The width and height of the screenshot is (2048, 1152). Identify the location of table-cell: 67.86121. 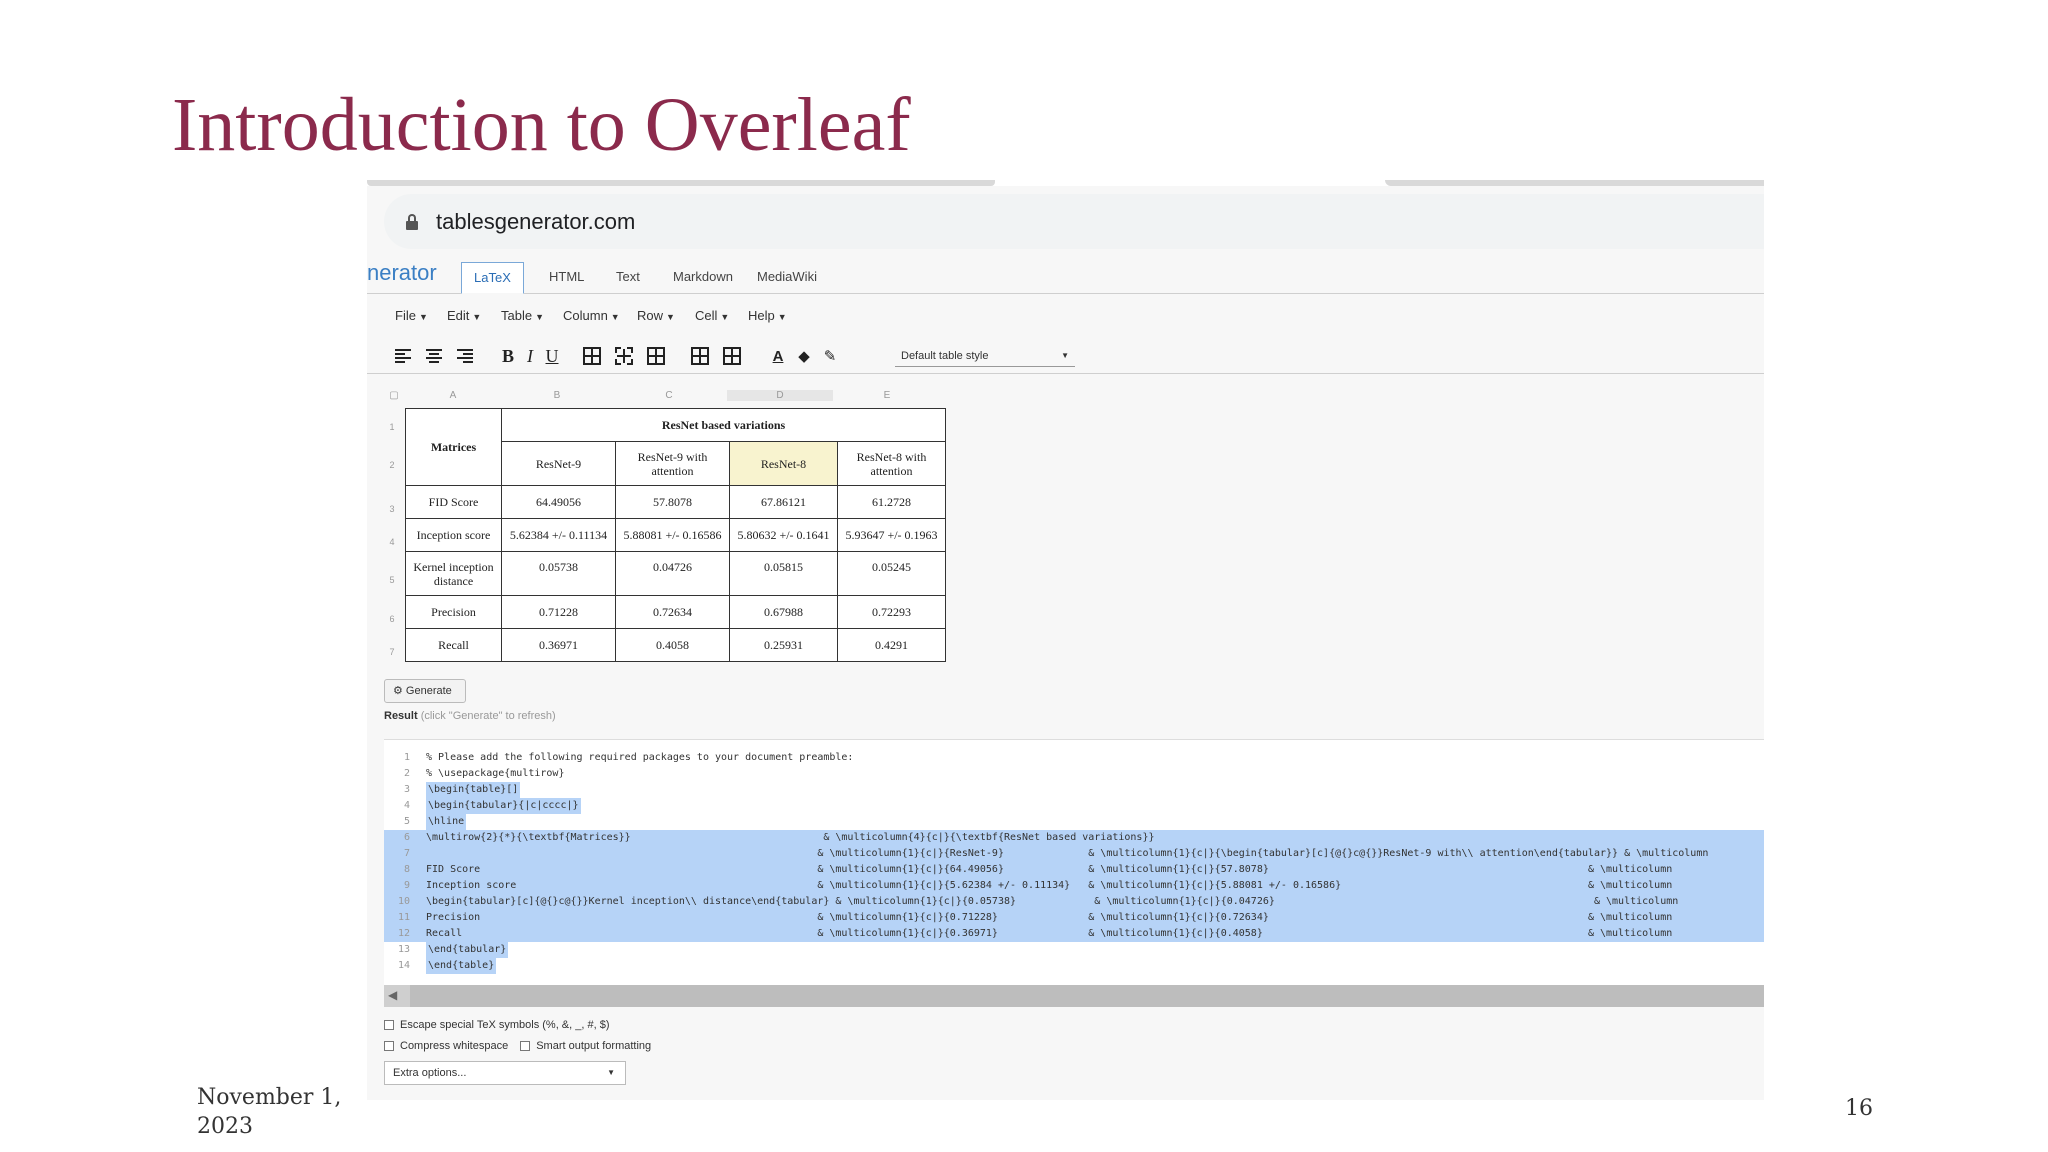
(783, 502).